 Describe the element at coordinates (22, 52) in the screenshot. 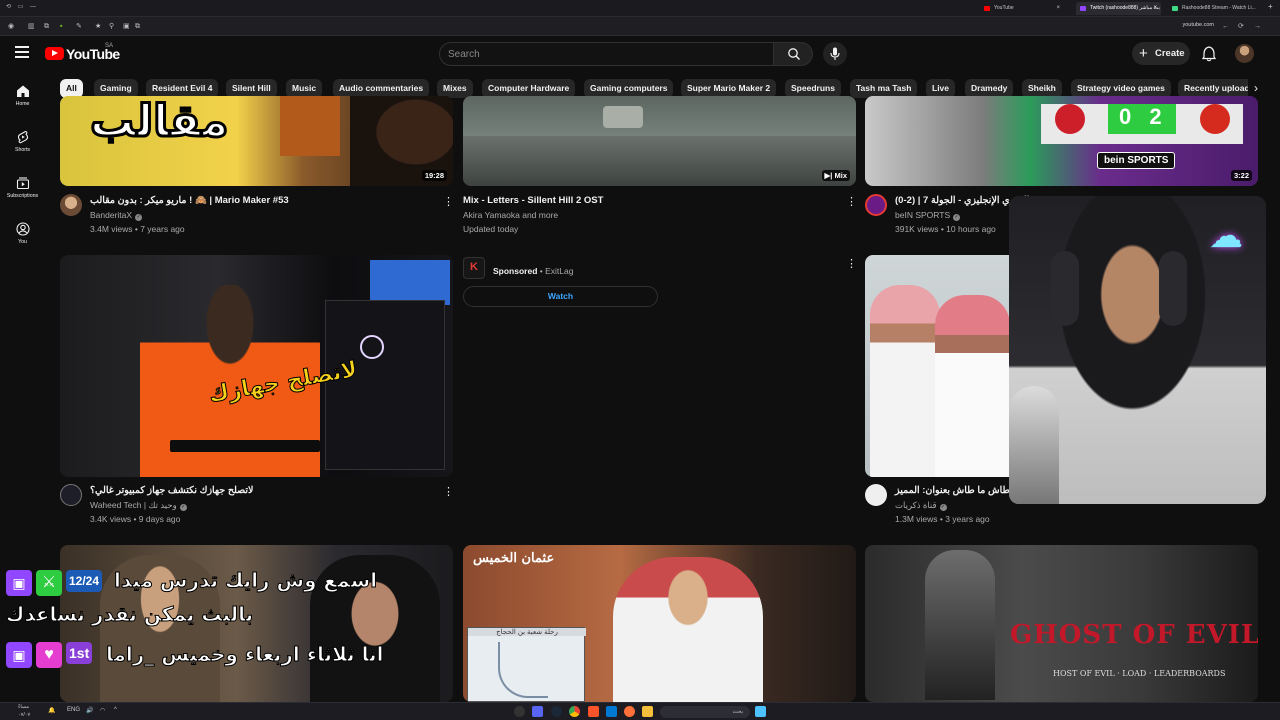

I see `menu-icon` at that location.